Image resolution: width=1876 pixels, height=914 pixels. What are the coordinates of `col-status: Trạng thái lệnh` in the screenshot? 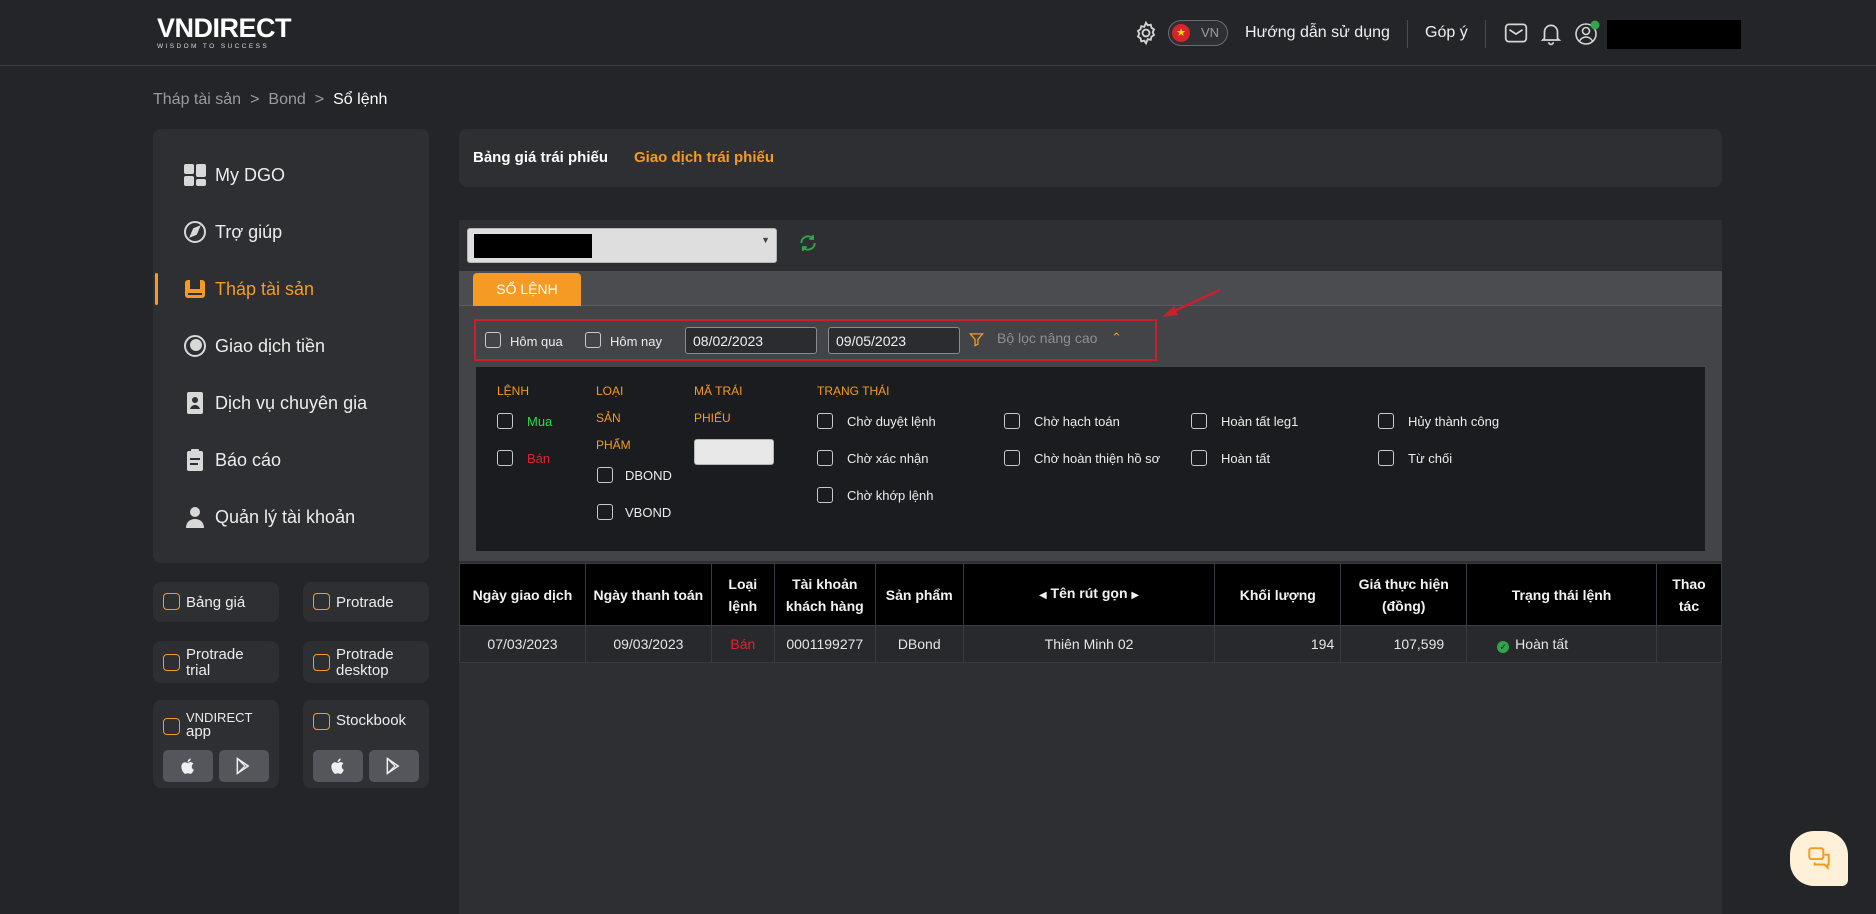 It's located at (1561, 594).